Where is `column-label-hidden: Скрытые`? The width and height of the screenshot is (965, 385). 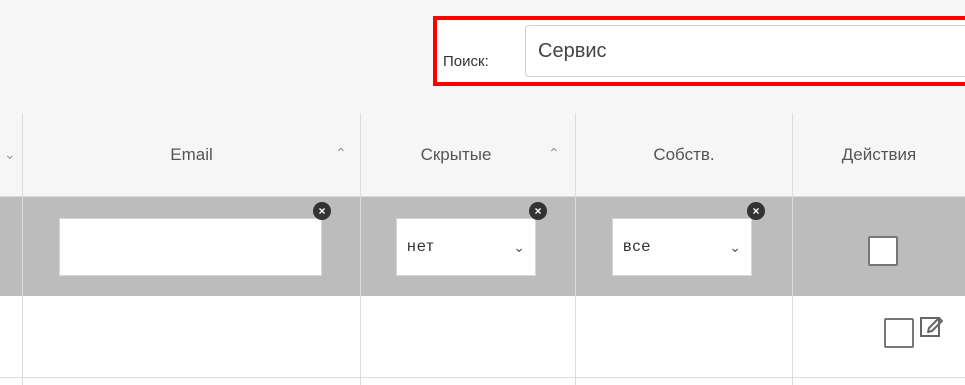 column-label-hidden: Скрытые is located at coordinates (456, 154).